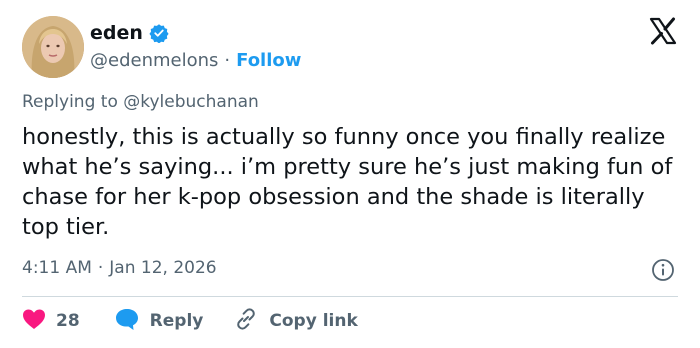  I want to click on like-button: 28, so click(51, 321).